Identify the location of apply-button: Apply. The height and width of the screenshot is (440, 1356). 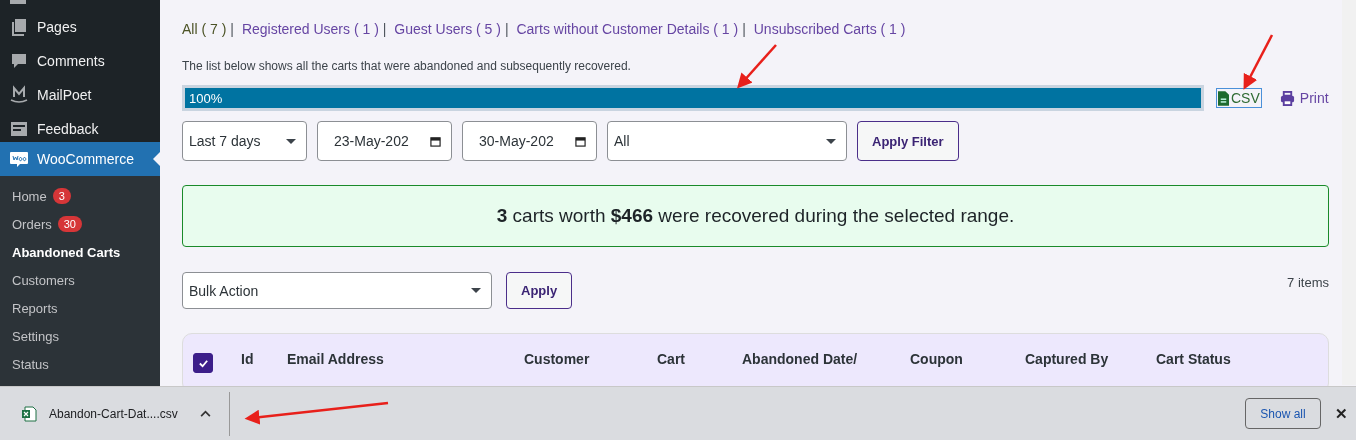
(539, 290).